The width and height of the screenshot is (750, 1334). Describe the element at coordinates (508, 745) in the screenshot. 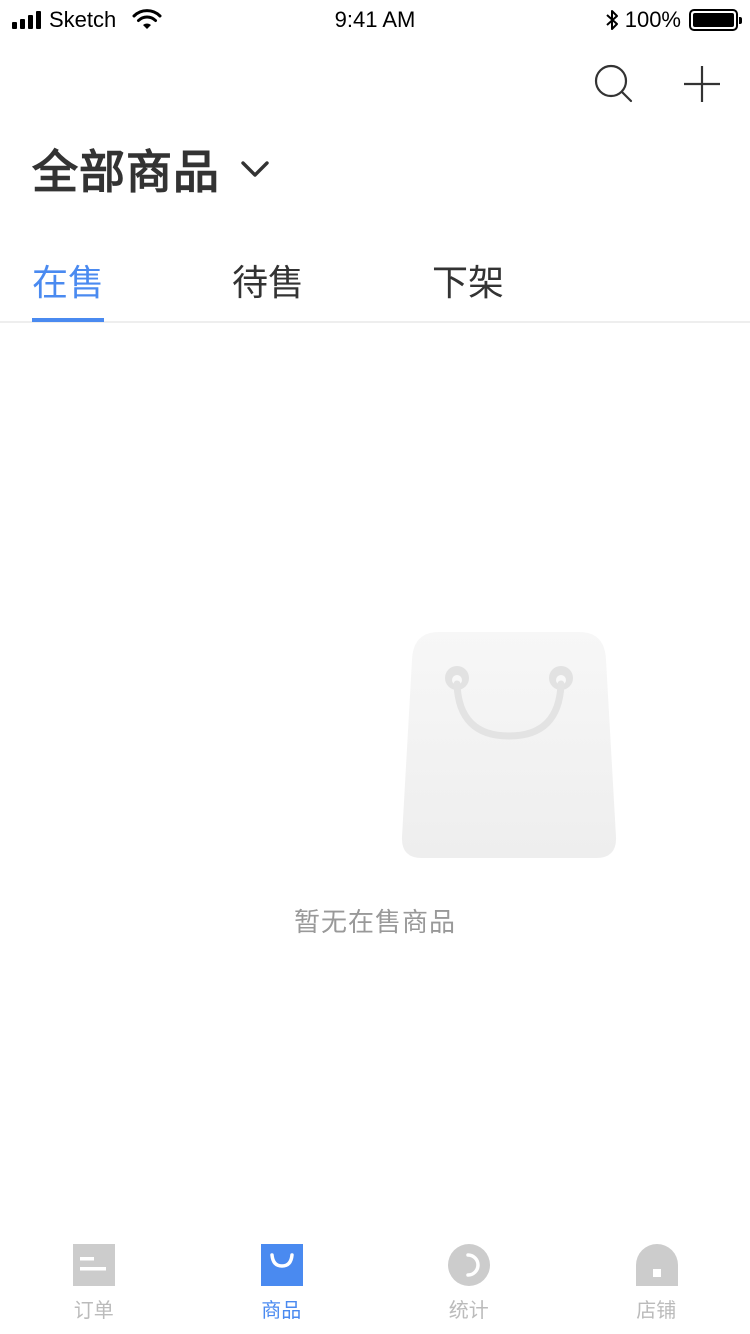

I see `shopping-bag-icon` at that location.